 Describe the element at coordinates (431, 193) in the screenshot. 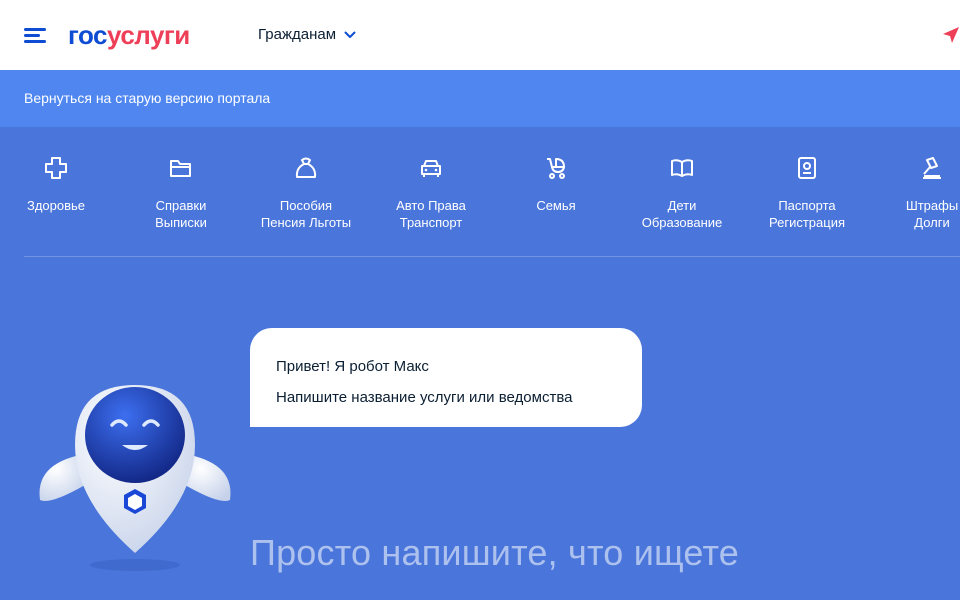

I see `category-transport: Авто Права Транспорт` at that location.